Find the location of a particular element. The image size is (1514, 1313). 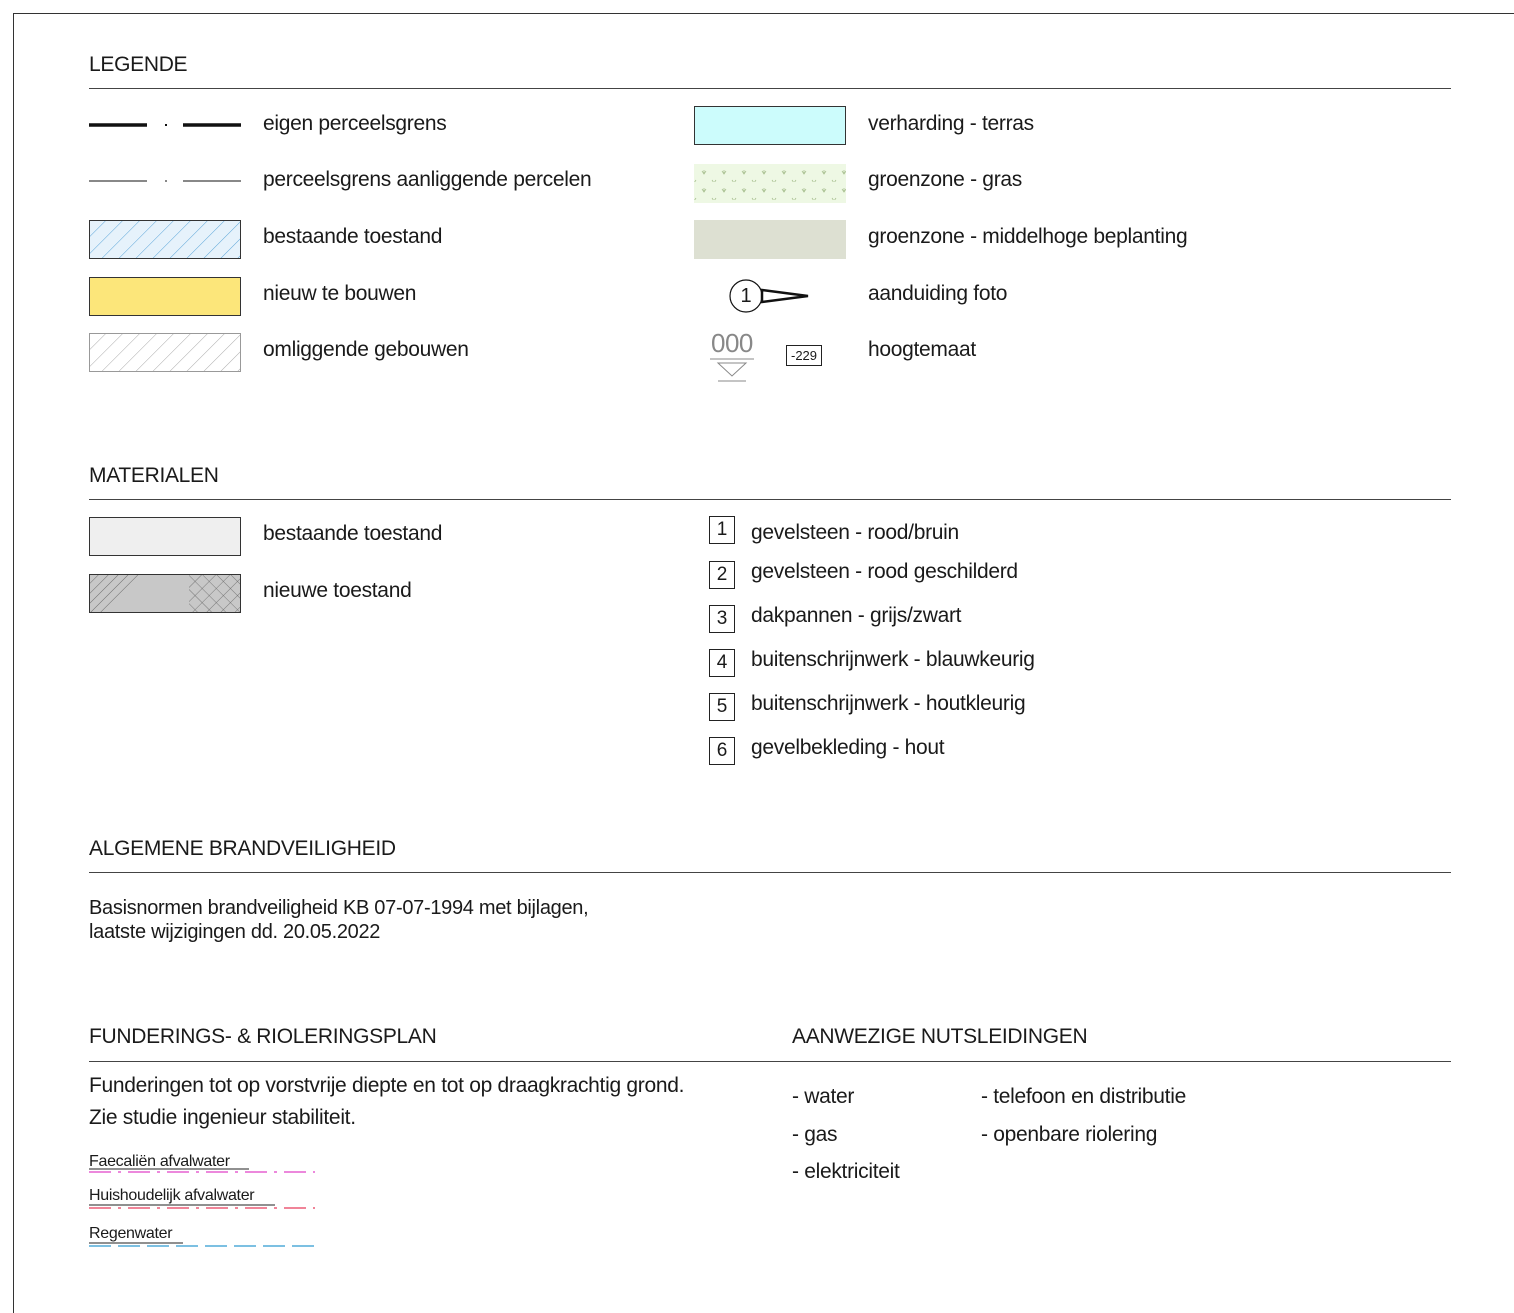

legende-rule is located at coordinates (770, 88).